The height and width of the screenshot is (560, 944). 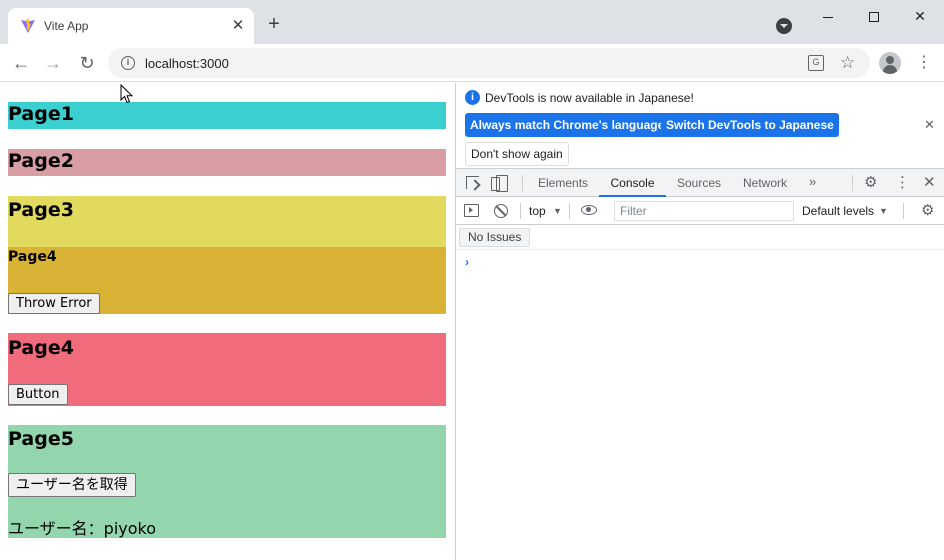 I want to click on tab-elements: Elements, so click(x=563, y=183).